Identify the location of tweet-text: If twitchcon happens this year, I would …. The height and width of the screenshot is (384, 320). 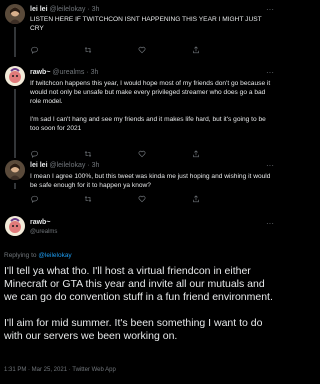
(150, 106).